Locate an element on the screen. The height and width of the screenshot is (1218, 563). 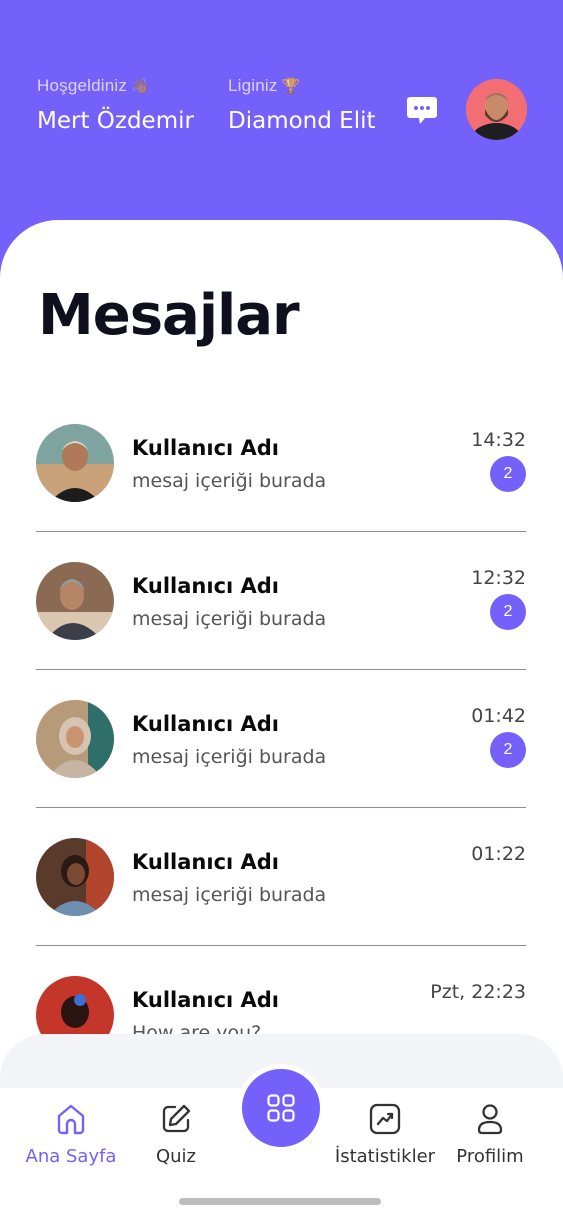
grid-icon is located at coordinates (281, 1108).